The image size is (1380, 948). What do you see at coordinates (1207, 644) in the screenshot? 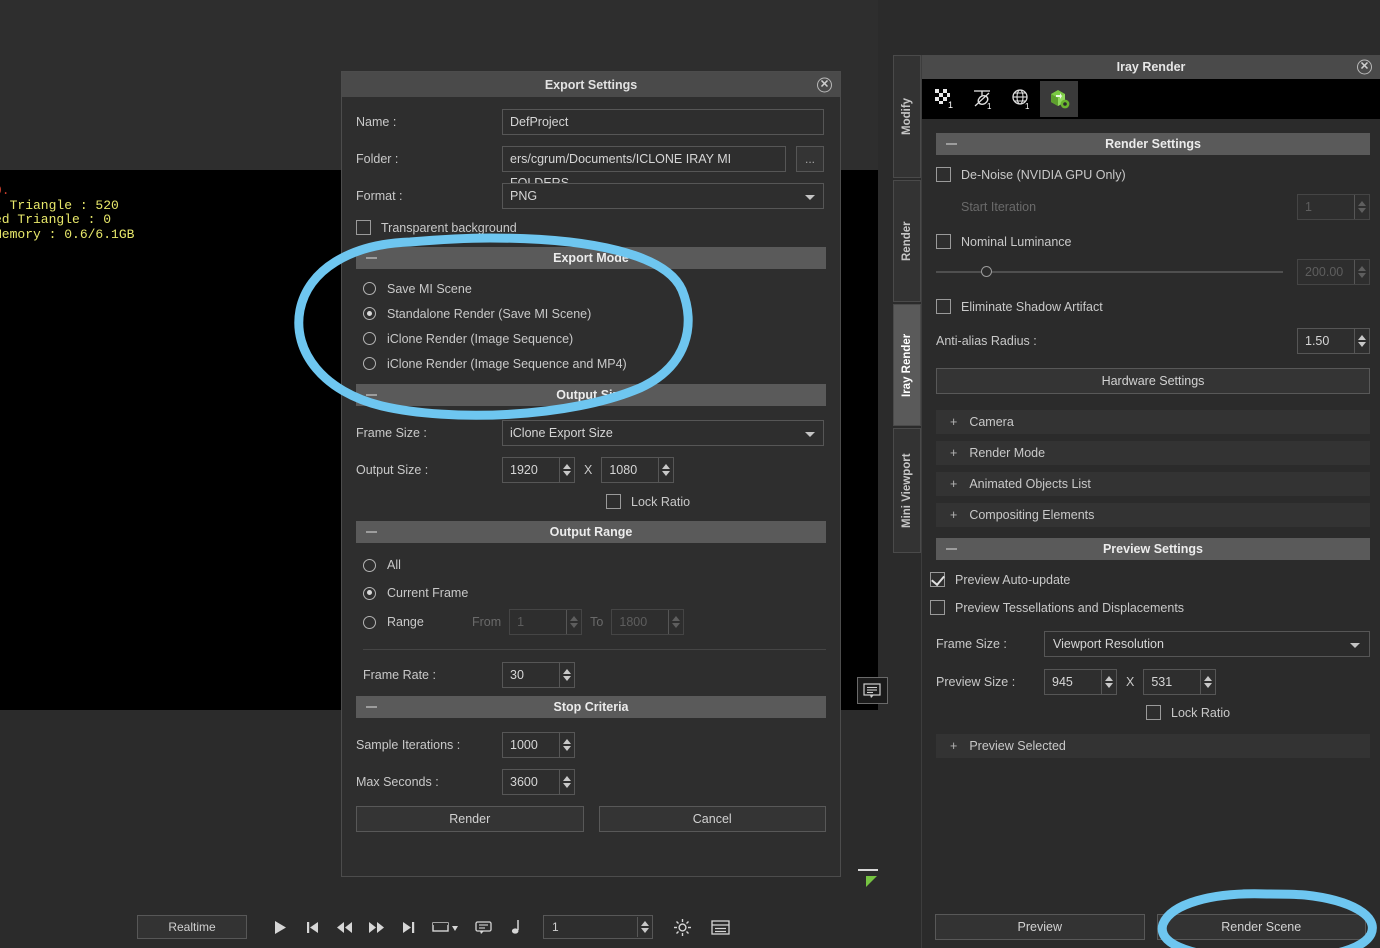
I see `preview-frame-size-select: Viewport Resolution` at bounding box center [1207, 644].